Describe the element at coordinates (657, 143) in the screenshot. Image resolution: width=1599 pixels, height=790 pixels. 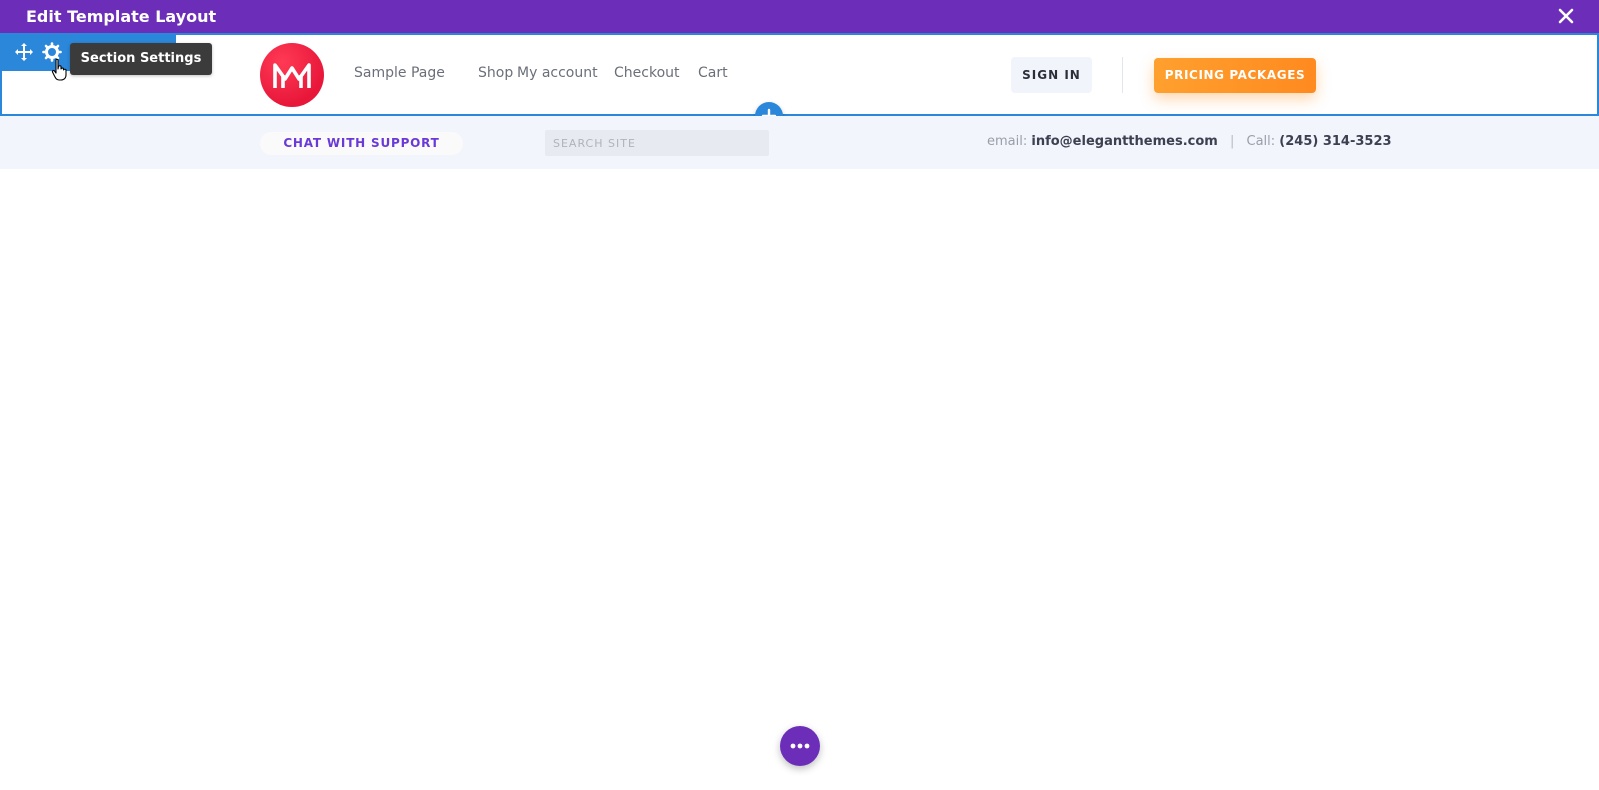
I see `search-input` at that location.